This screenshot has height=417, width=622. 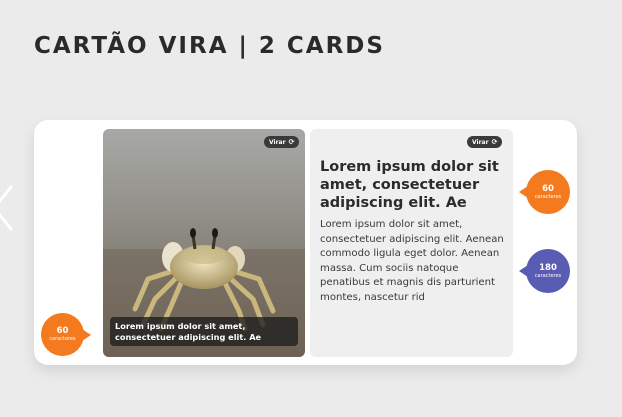 I want to click on heading-char-limit-badge: 60 caracteres, so click(x=544, y=192).